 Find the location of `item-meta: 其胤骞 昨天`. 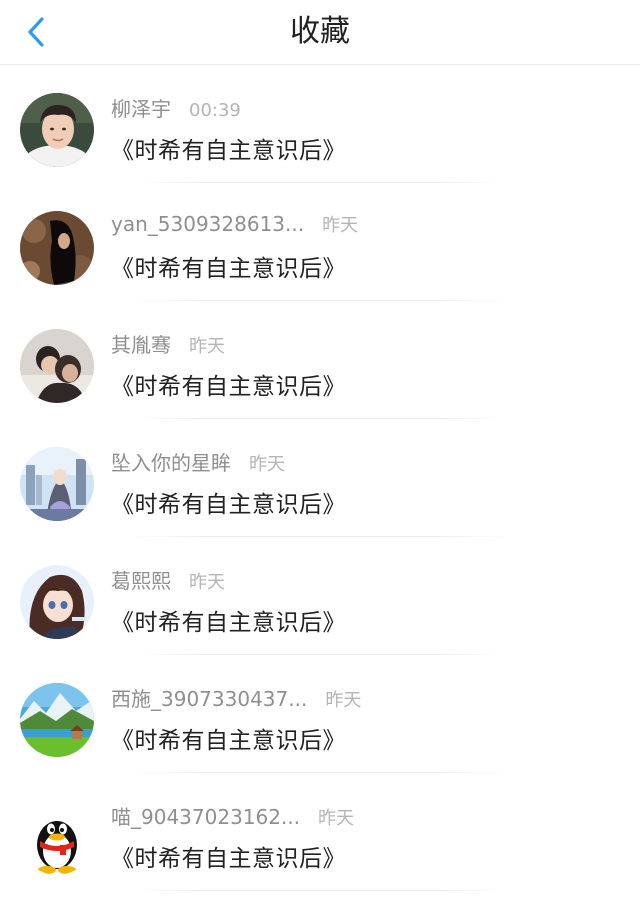

item-meta: 其胤骞 昨天 is located at coordinates (168, 343).